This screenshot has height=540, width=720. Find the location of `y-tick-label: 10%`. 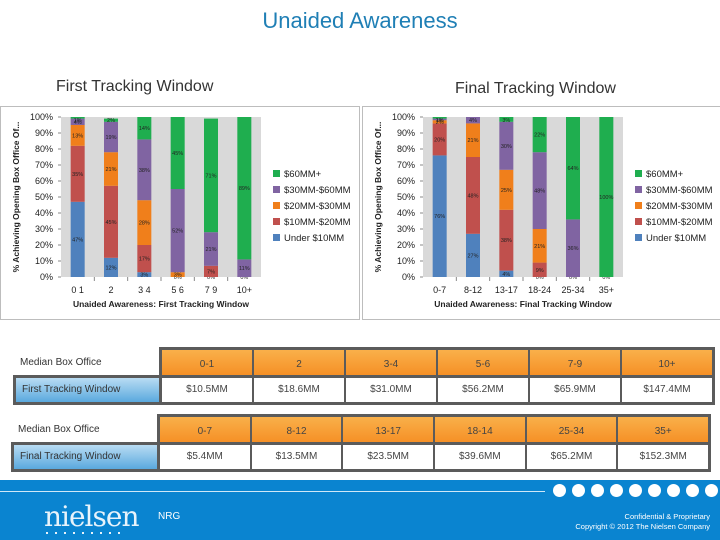

y-tick-label: 10% is located at coordinates (406, 261).